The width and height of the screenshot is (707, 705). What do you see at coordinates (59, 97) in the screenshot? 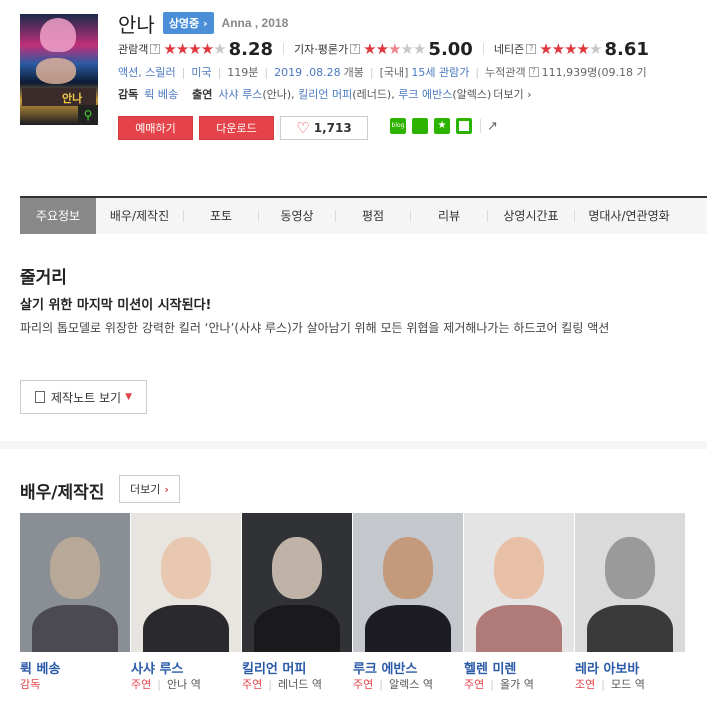
I see `poster-band` at bounding box center [59, 97].